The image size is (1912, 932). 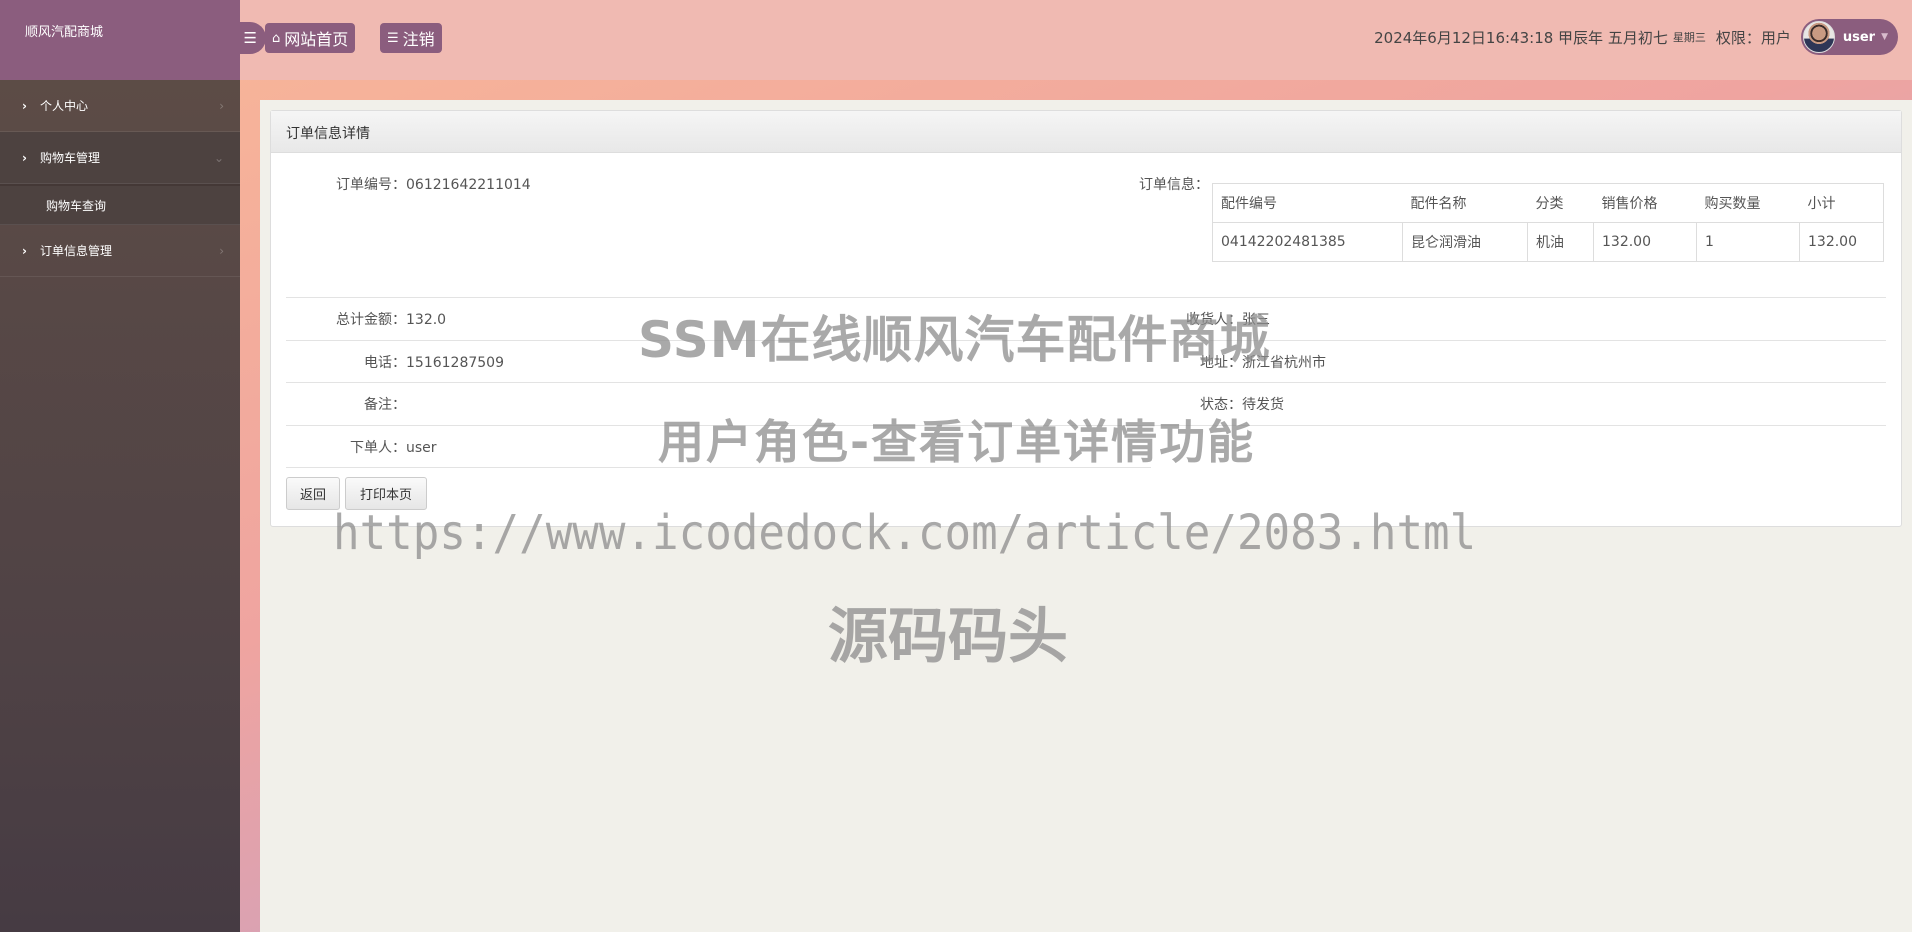 I want to click on phone-field: 电话：15161287509, so click(x=395, y=362).